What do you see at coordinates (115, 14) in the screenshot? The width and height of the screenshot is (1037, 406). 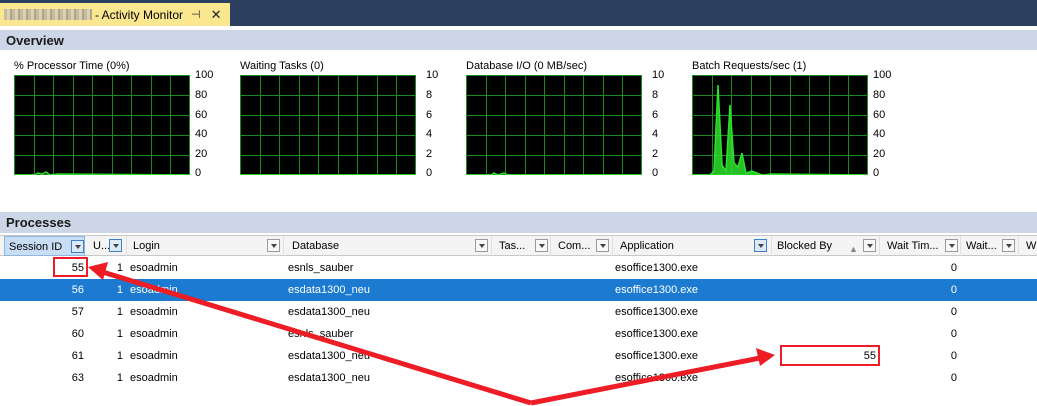 I see `activity-monitor-tab: - Activity Monitor ⊣ ✕` at bounding box center [115, 14].